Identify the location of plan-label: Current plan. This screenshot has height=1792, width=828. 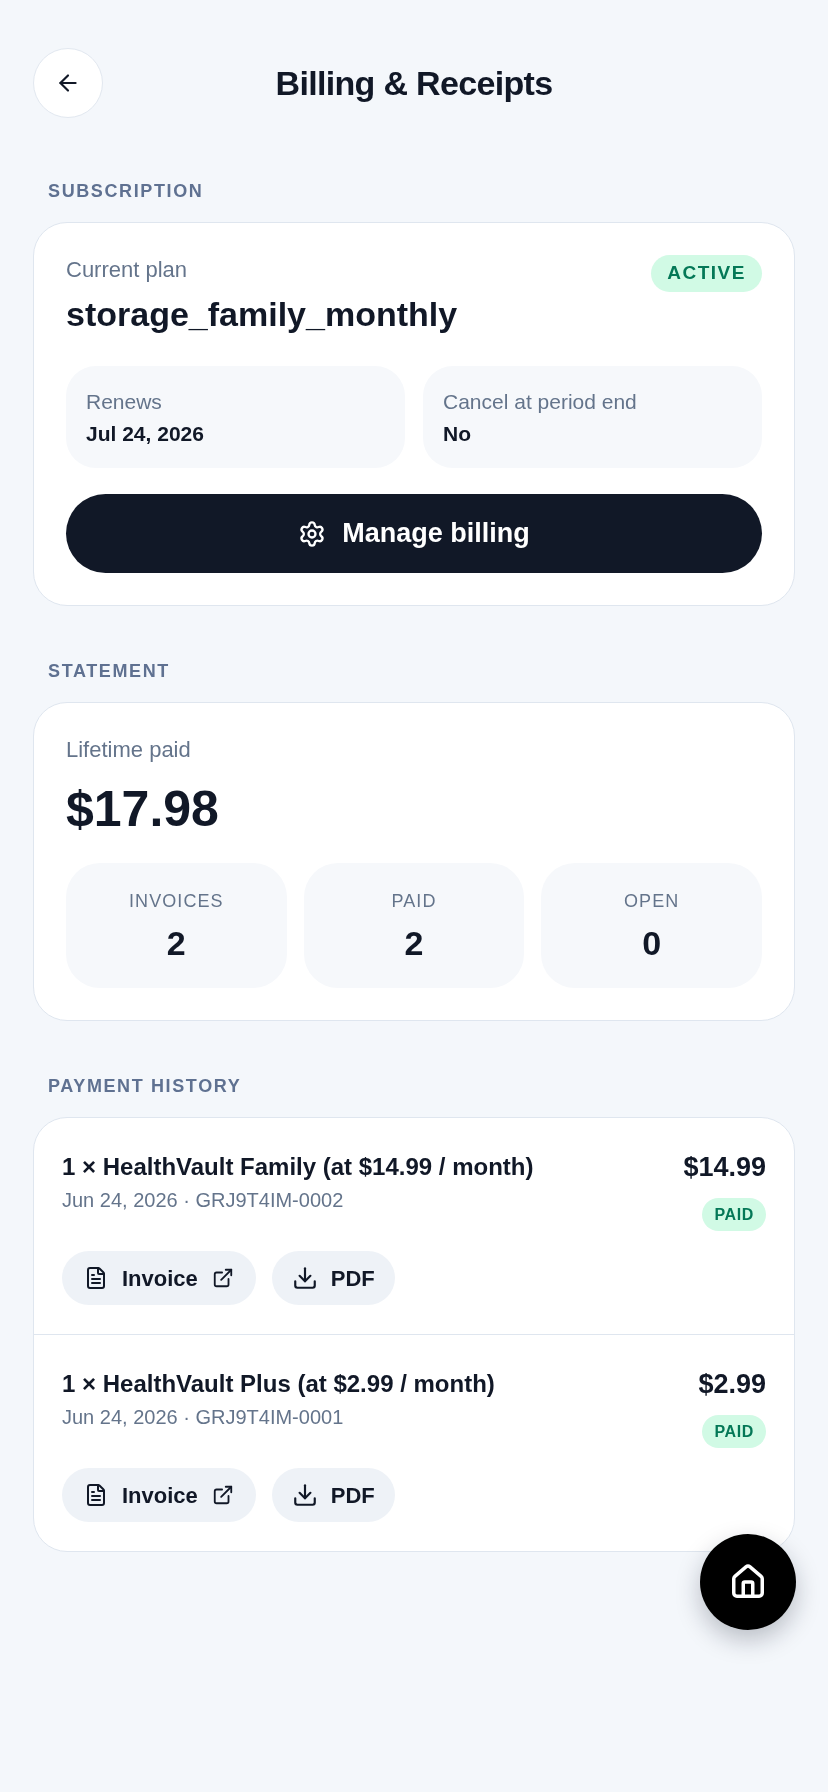
(127, 270).